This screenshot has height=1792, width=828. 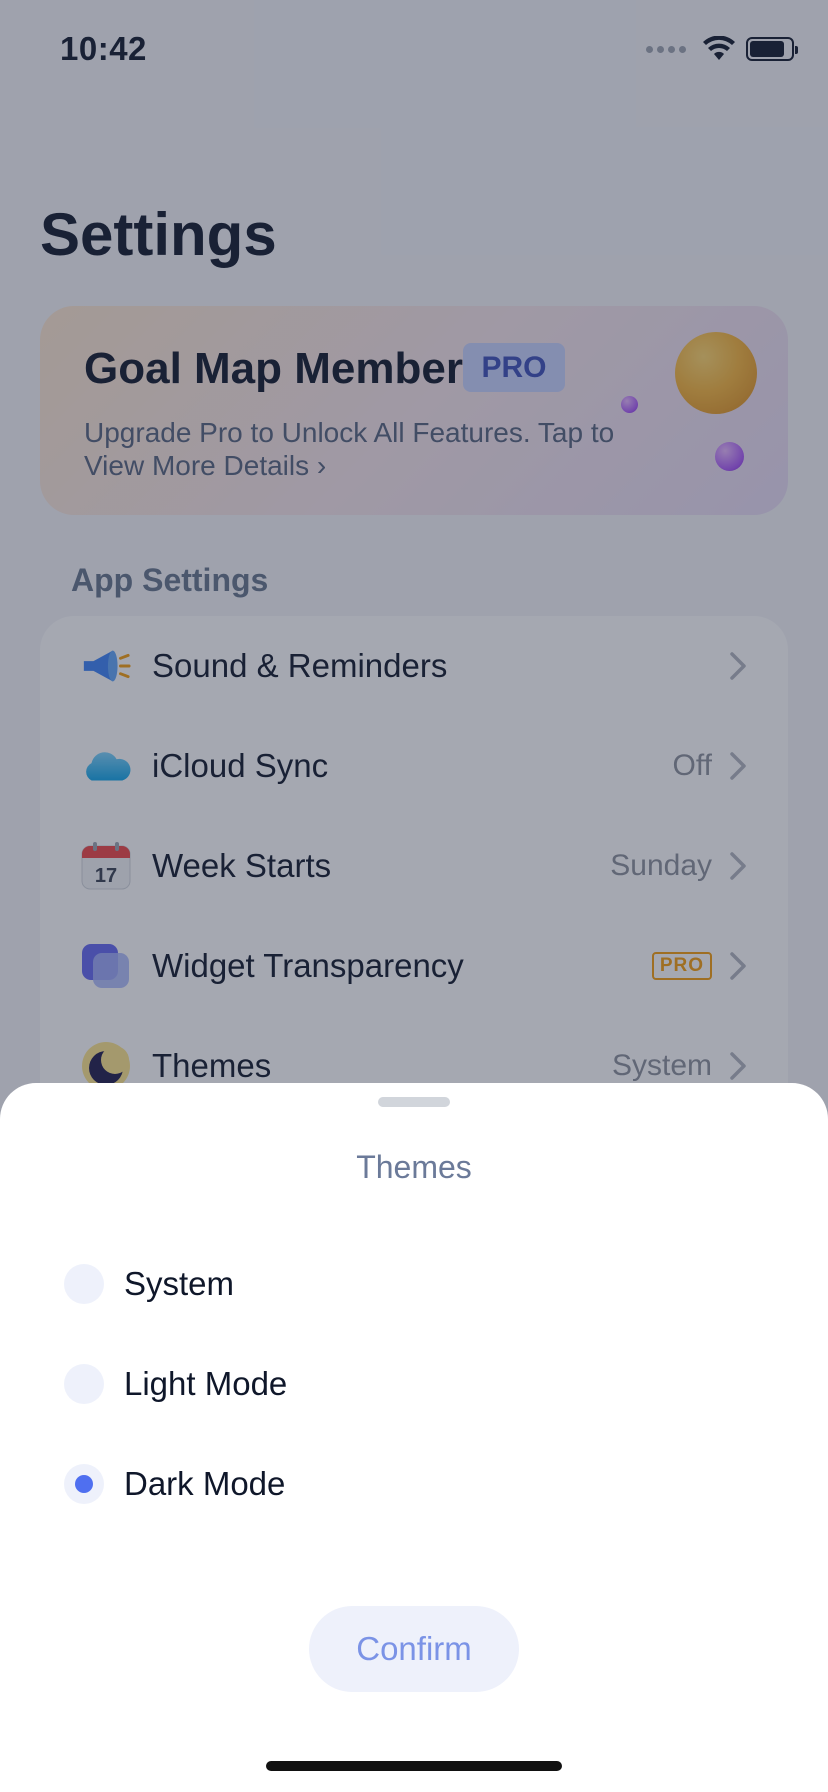 What do you see at coordinates (412, 1484) in the screenshot?
I see `theme-option-dark-mode: Dark Mode` at bounding box center [412, 1484].